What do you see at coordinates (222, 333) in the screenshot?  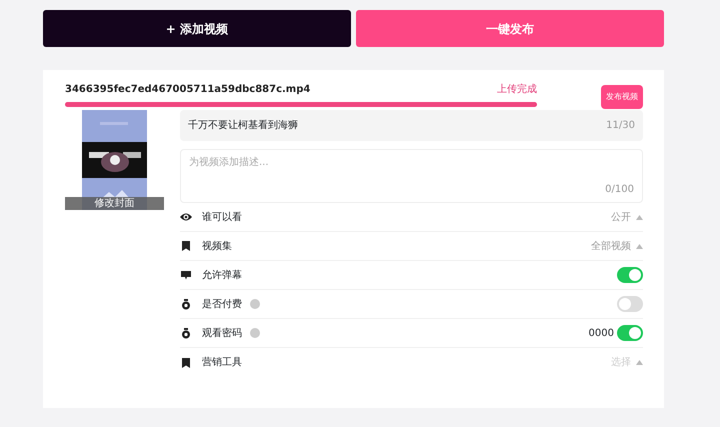 I see `setting-label: 观看密码` at bounding box center [222, 333].